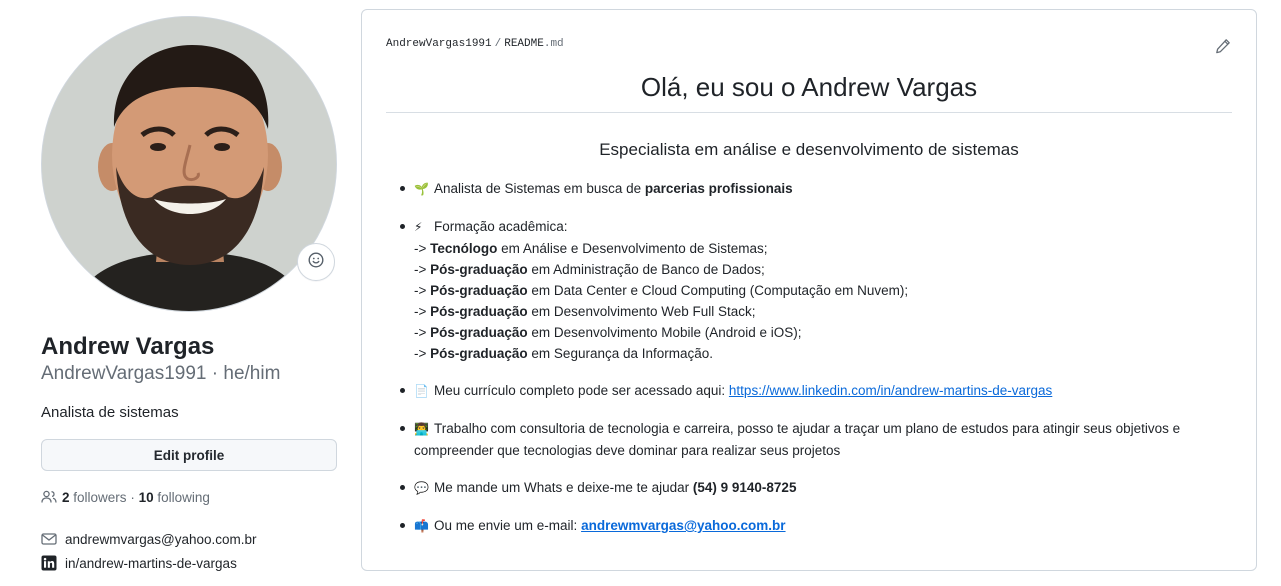 The width and height of the screenshot is (1281, 586). I want to click on item-text: Analista de Sistemas em busca de, so click(539, 188).